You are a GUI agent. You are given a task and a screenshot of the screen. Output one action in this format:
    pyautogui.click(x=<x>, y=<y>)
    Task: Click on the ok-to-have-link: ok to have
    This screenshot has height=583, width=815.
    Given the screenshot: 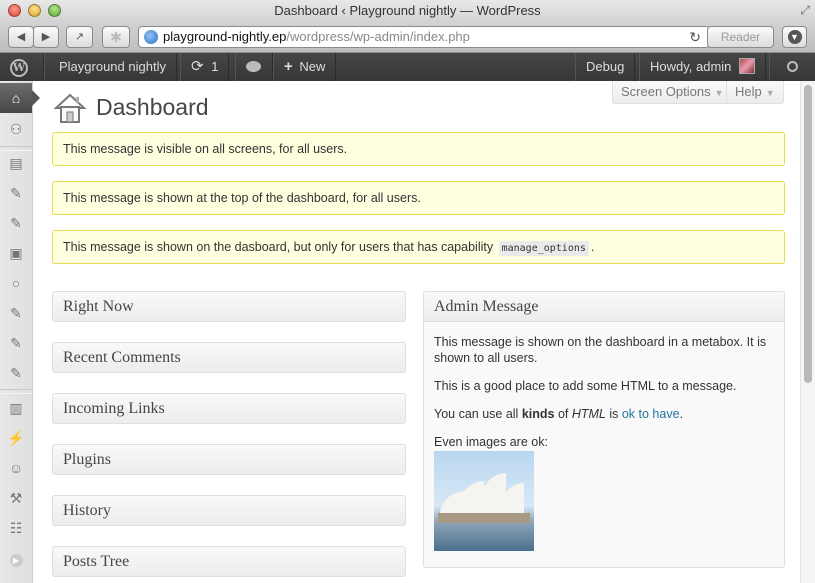 What is the action you would take?
    pyautogui.click(x=651, y=414)
    